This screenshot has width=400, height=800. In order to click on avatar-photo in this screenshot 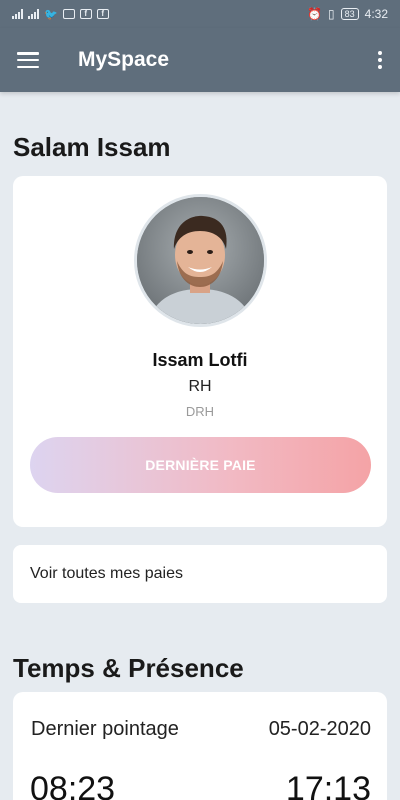, I will do `click(200, 260)`.